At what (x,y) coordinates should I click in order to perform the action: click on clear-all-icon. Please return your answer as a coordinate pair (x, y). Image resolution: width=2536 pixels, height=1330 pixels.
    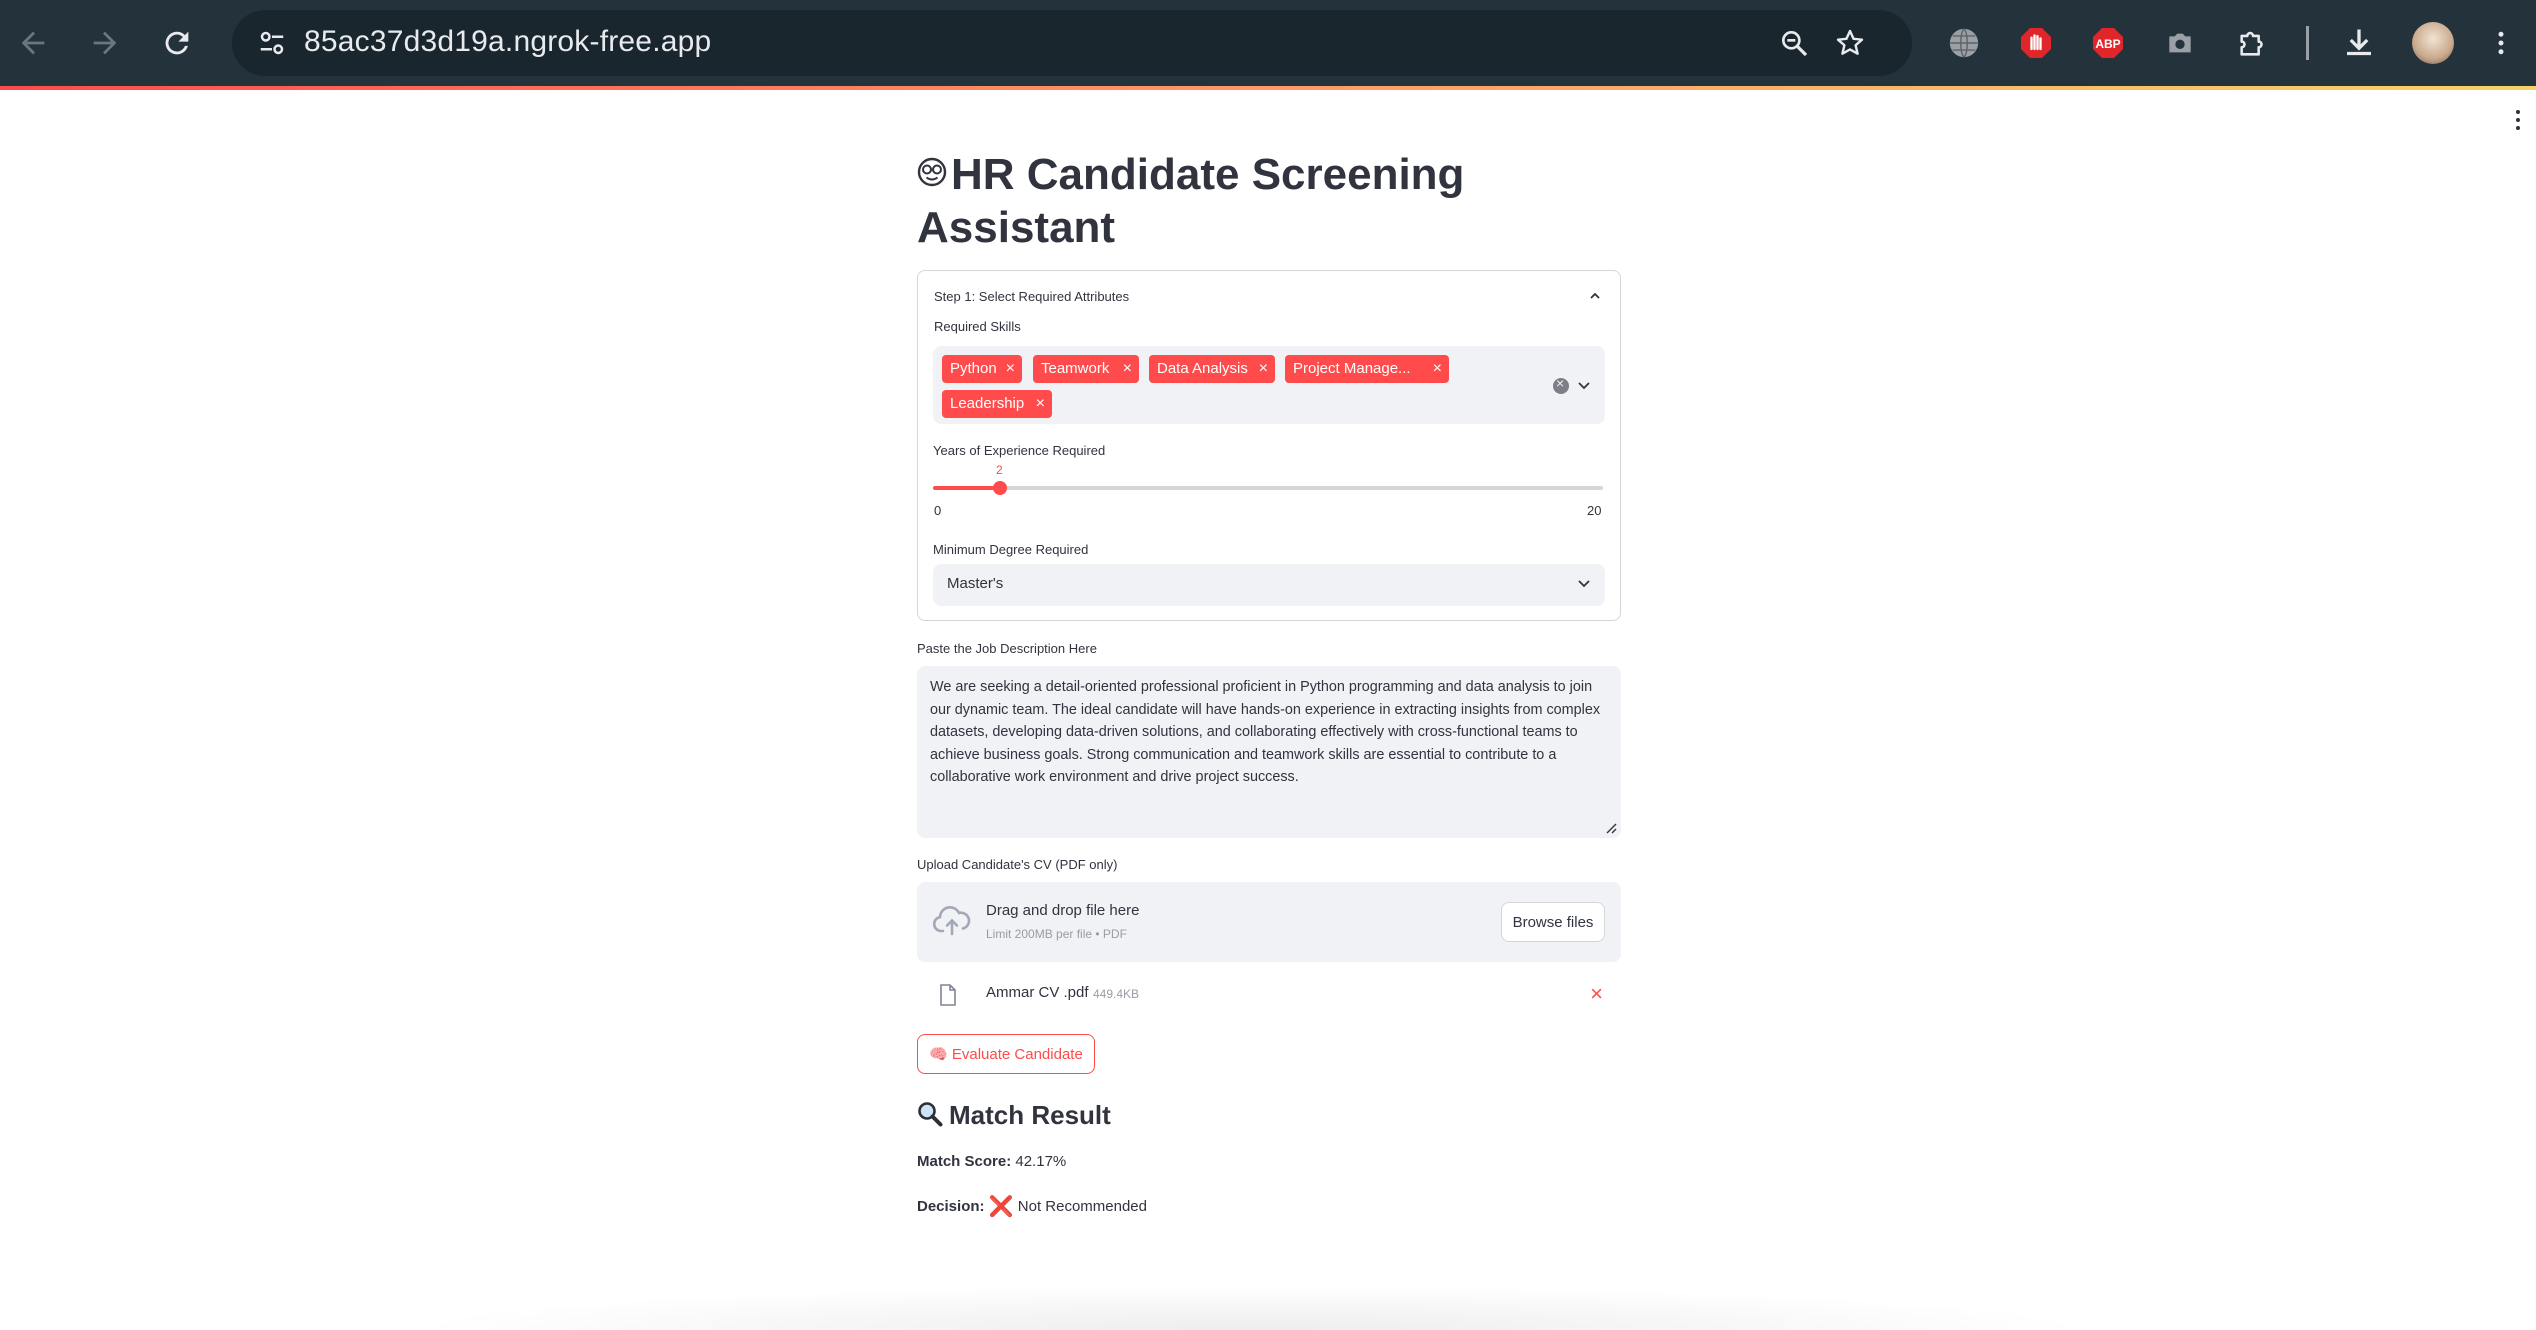
    Looking at the image, I should click on (1561, 384).